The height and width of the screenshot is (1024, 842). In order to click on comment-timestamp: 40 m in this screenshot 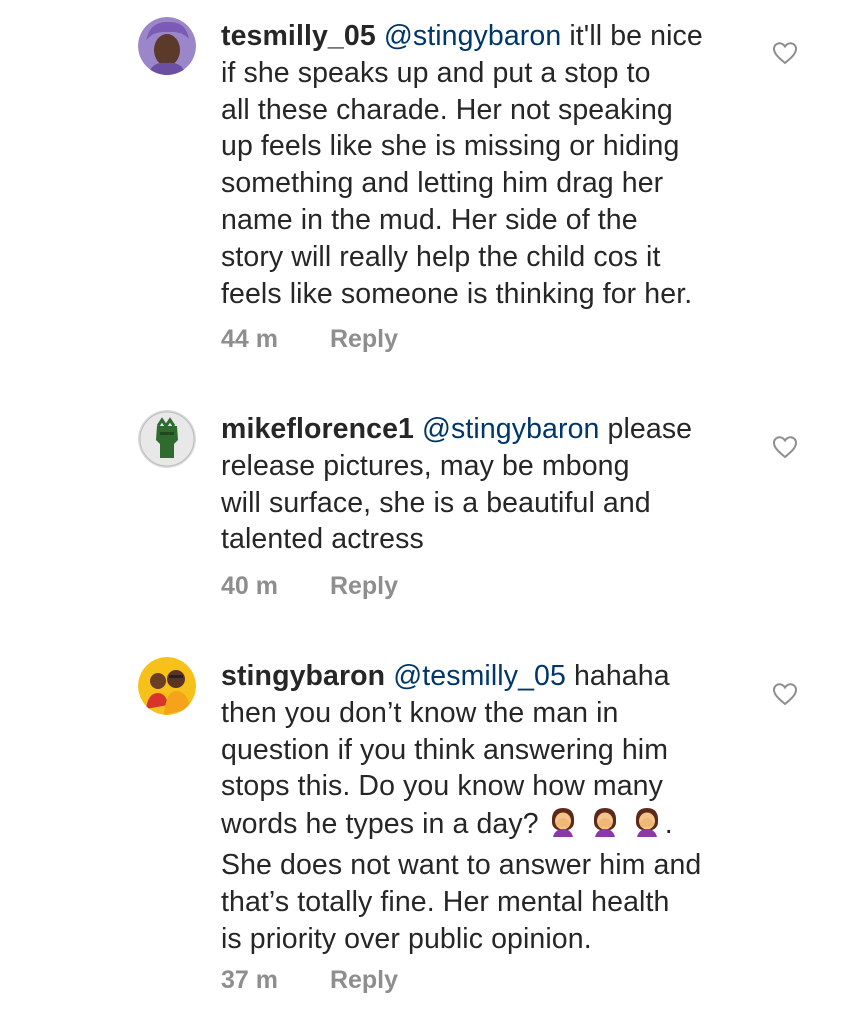, I will do `click(249, 586)`.